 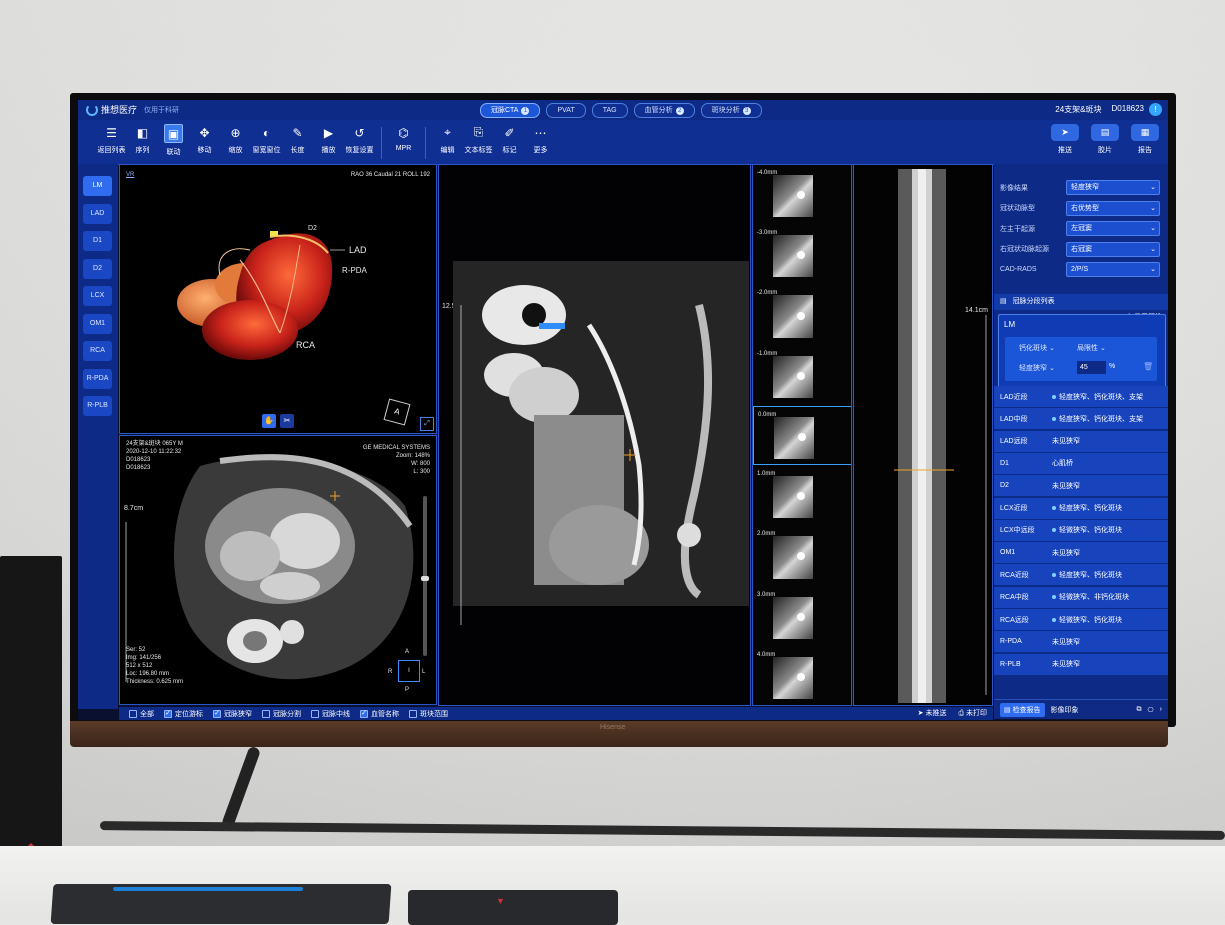 I want to click on overlay-option: 全部, so click(x=141, y=714).